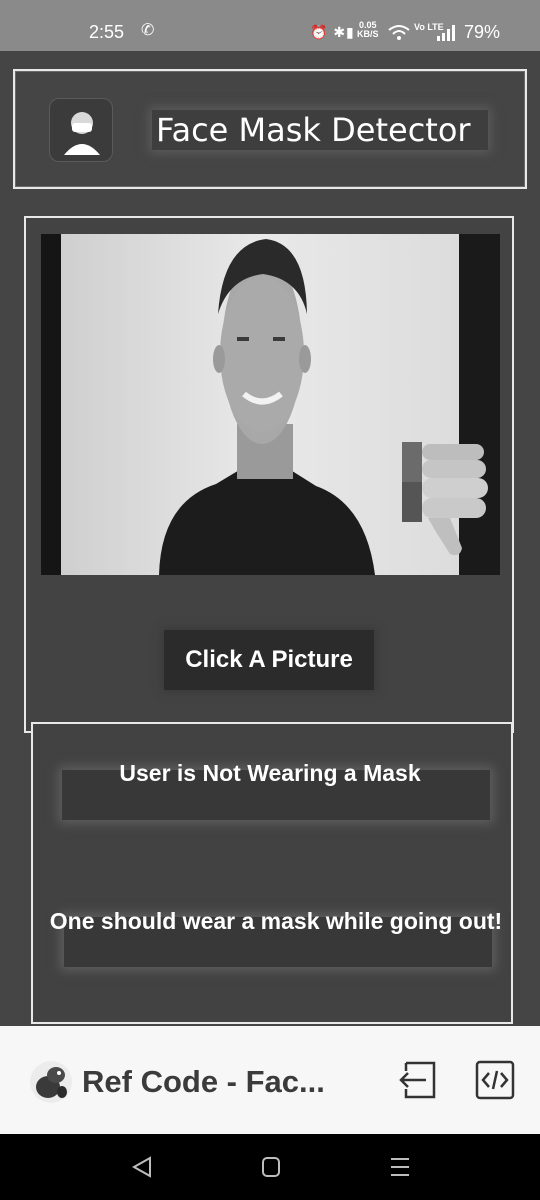  I want to click on page-title: Face Mask Detector, so click(320, 130).